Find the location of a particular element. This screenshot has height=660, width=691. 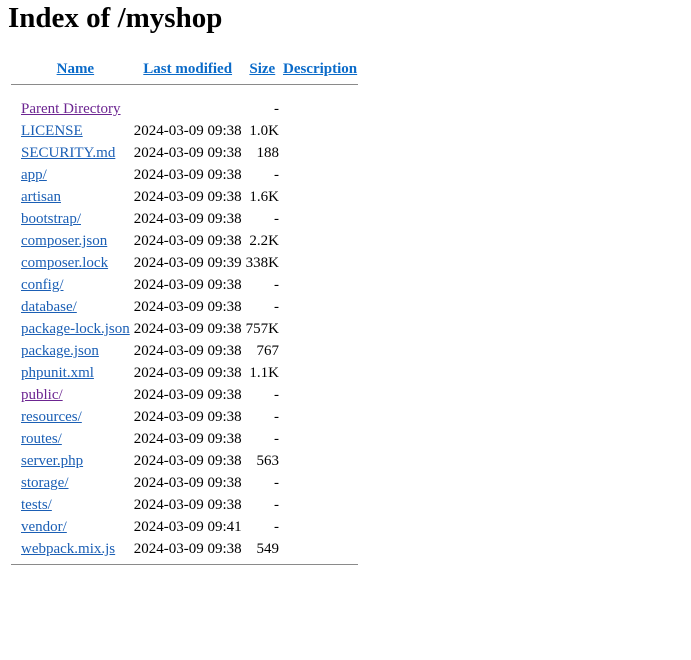

file-link: artisan is located at coordinates (41, 197).